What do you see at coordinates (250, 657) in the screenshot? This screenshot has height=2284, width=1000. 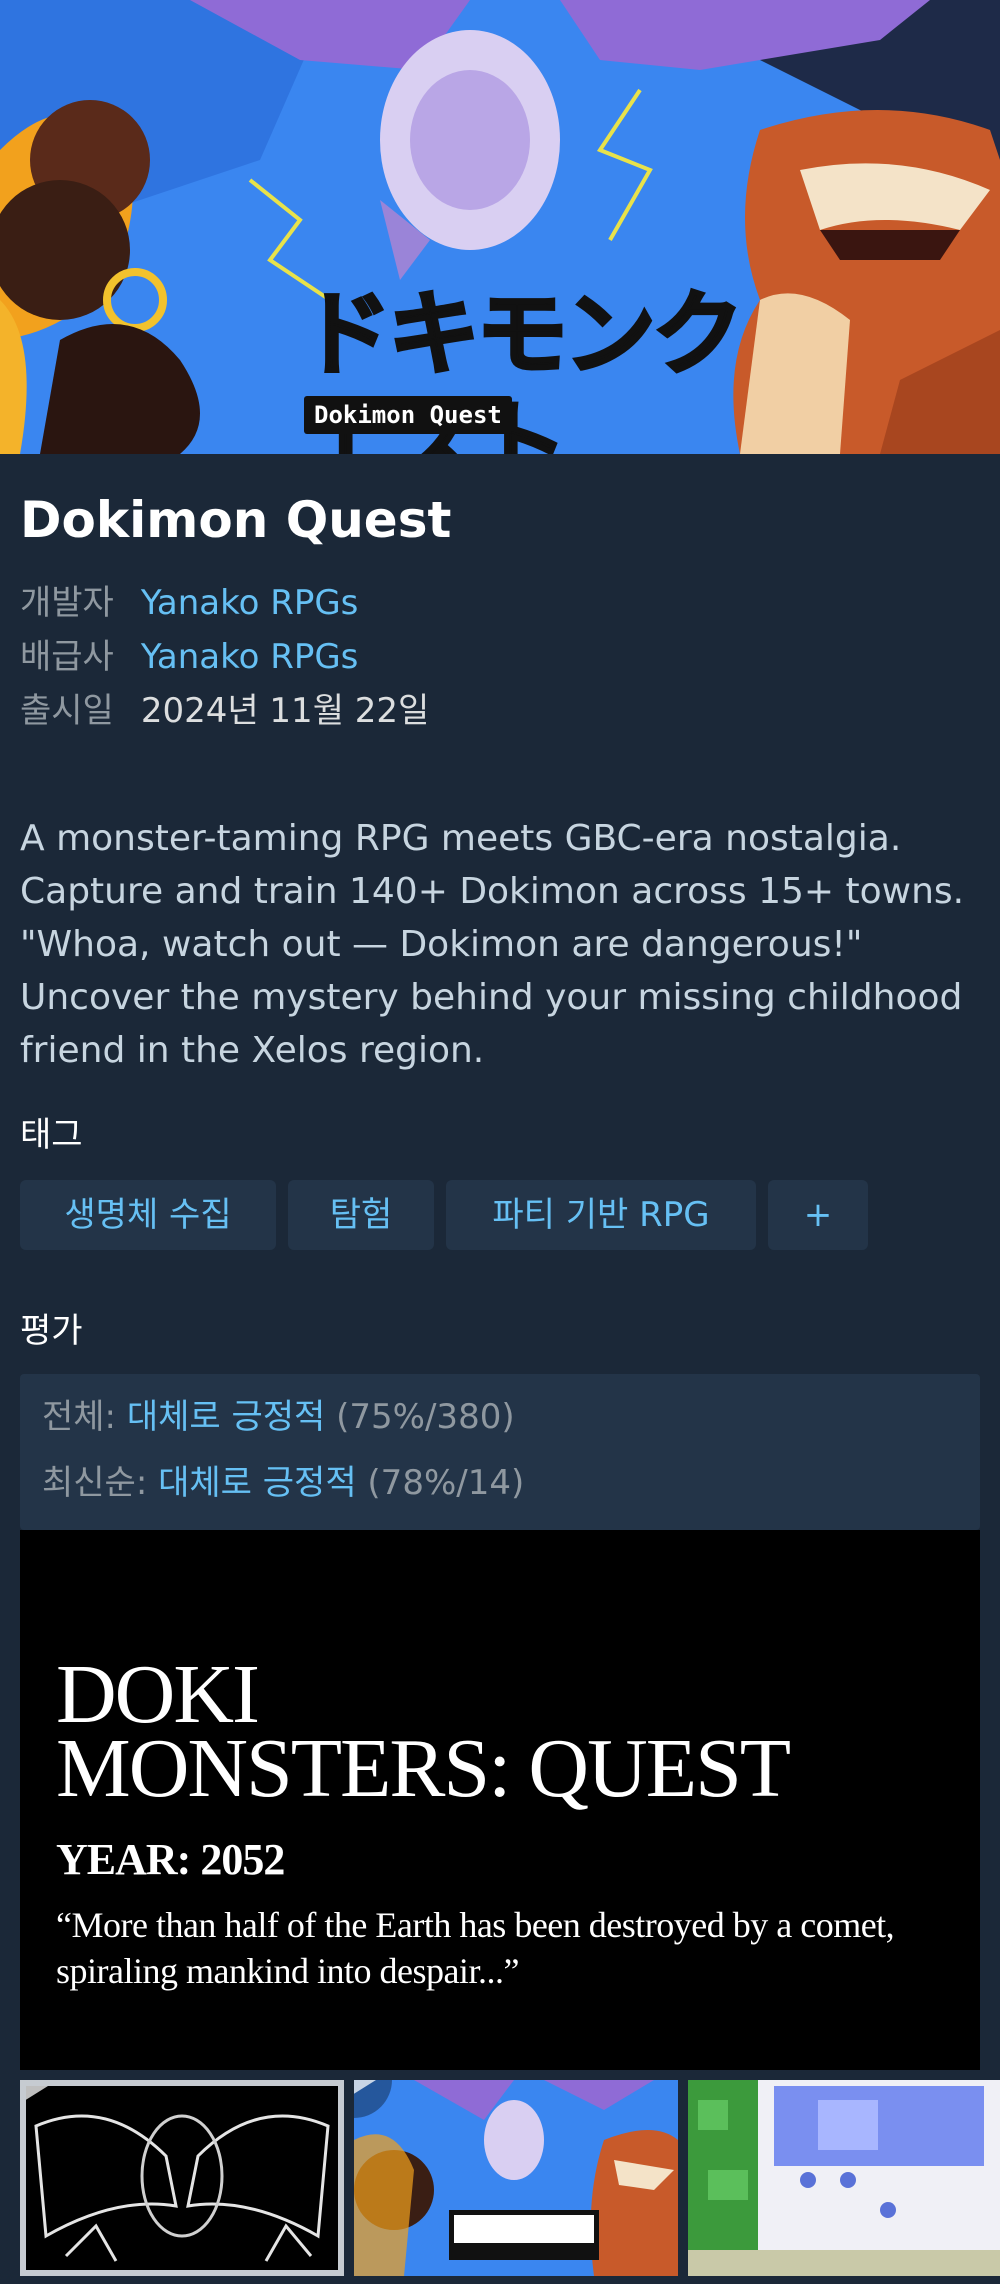 I see `publisher-link: Yanako RPGs` at bounding box center [250, 657].